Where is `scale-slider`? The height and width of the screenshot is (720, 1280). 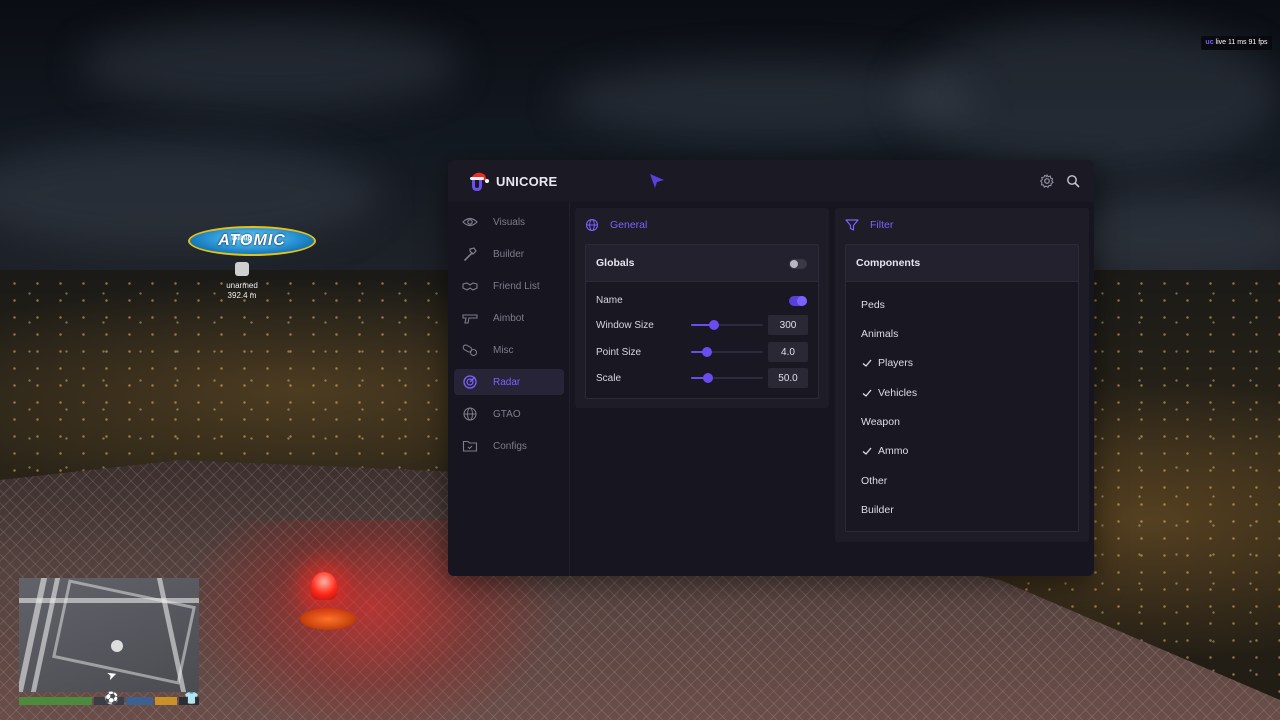
scale-slider is located at coordinates (727, 378).